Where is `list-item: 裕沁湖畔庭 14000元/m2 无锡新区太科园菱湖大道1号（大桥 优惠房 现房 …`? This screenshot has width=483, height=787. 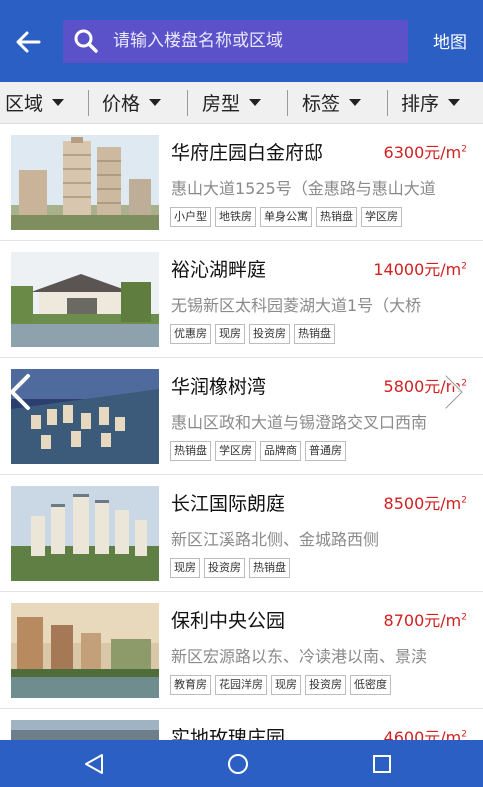
list-item: 裕沁湖畔庭 14000元/m2 无锡新区太科园菱湖大道1号（大桥 优惠房 现房 … is located at coordinates (241, 299).